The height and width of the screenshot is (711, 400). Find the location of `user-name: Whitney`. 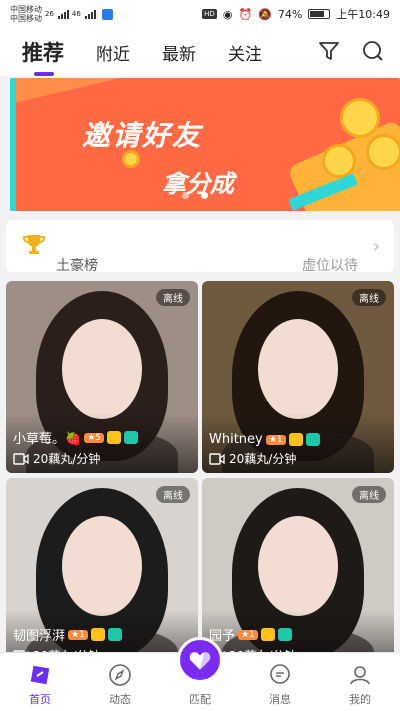

user-name: Whitney is located at coordinates (236, 439).